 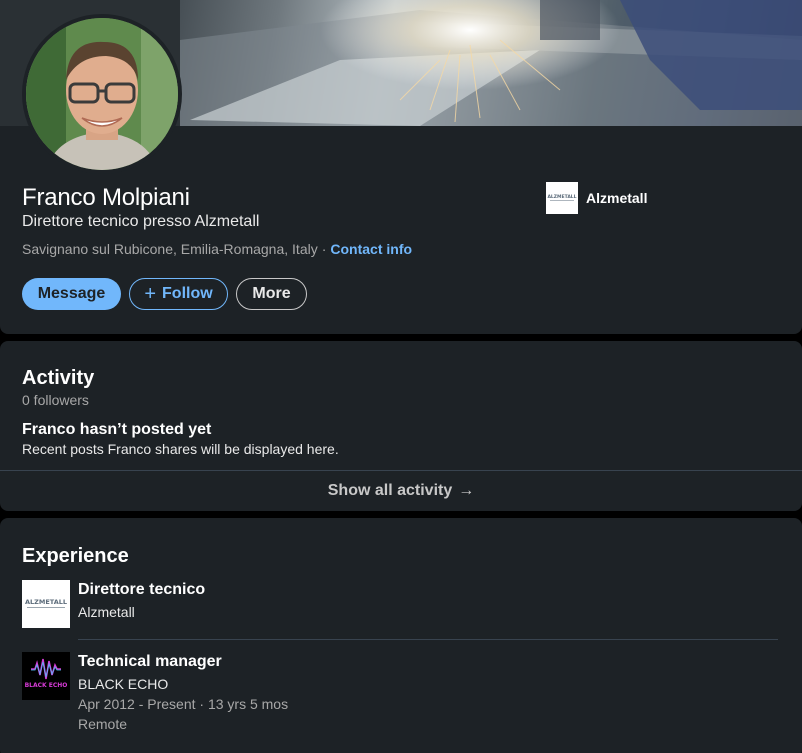 What do you see at coordinates (141, 604) in the screenshot?
I see `experience-text: Direttore tecnico Alzmetall` at bounding box center [141, 604].